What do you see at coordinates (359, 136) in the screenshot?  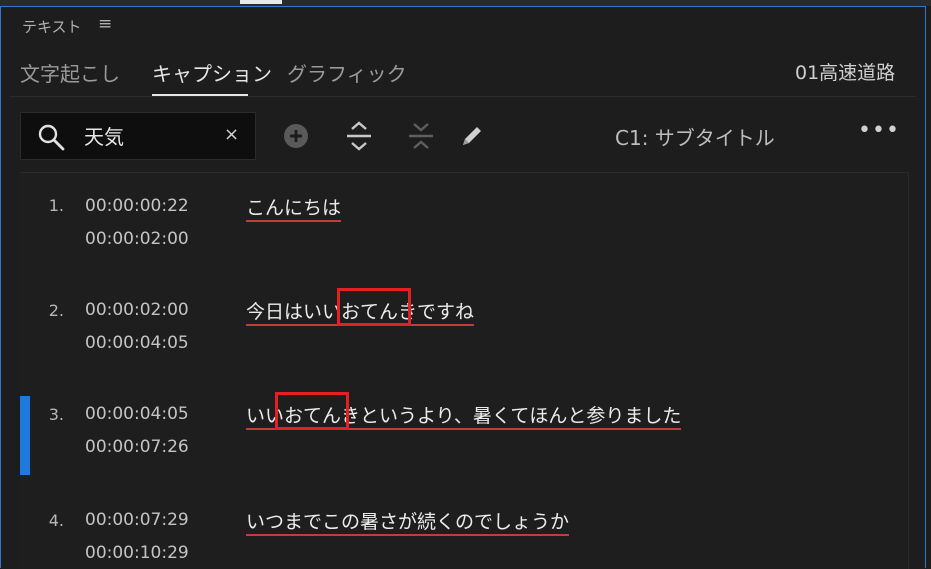 I see `split-caption-icon` at bounding box center [359, 136].